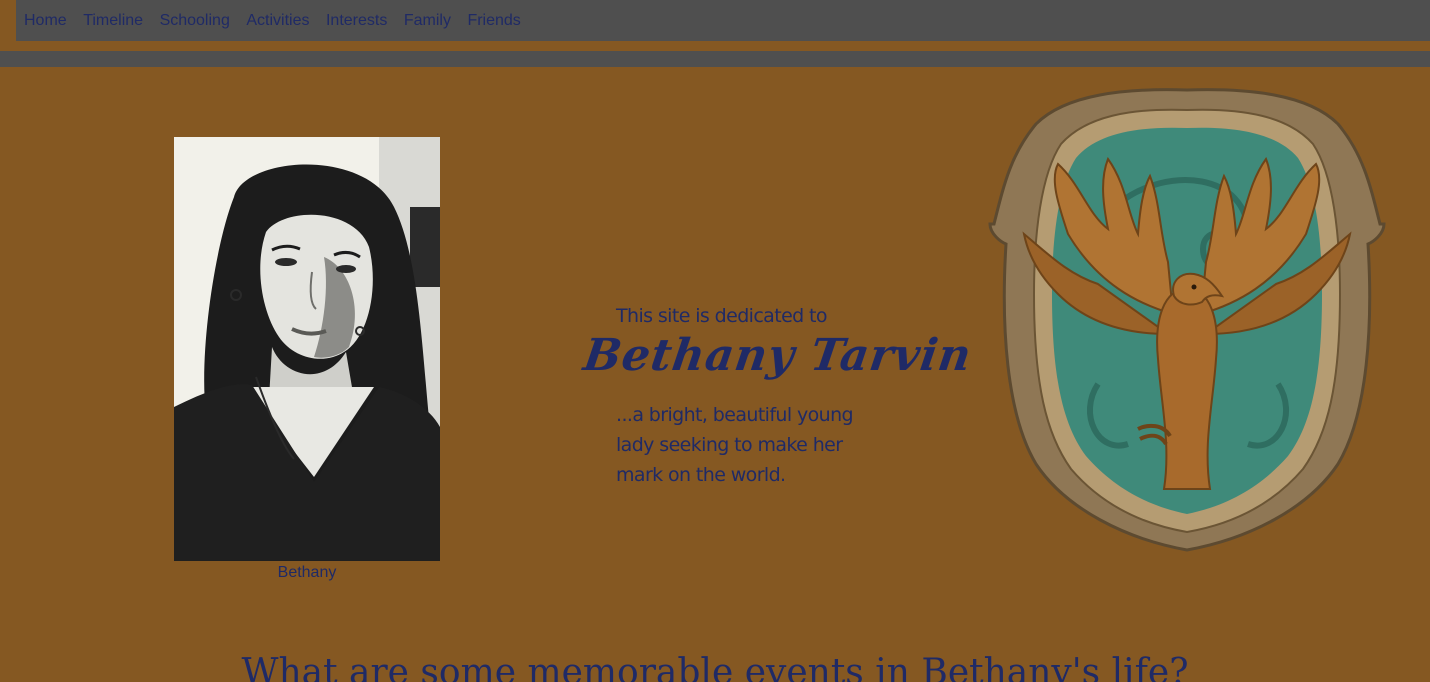 The image size is (1430, 682). Describe the element at coordinates (777, 355) in the screenshot. I see `honoree-name: Bethany Tarvin` at that location.